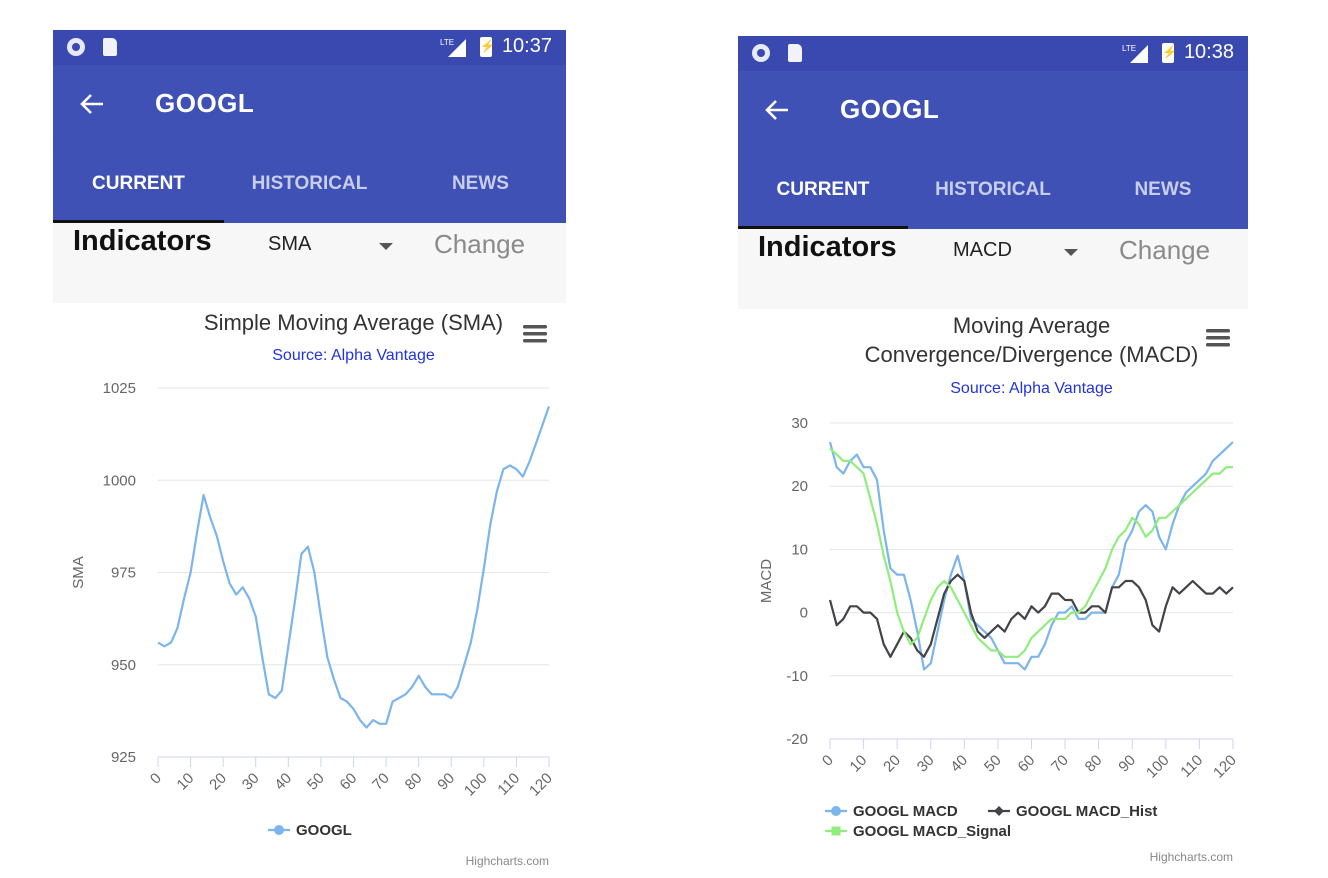 Image resolution: width=1328 pixels, height=878 pixels. Describe the element at coordinates (119, 388) in the screenshot. I see `y-tick-label: 1025` at that location.